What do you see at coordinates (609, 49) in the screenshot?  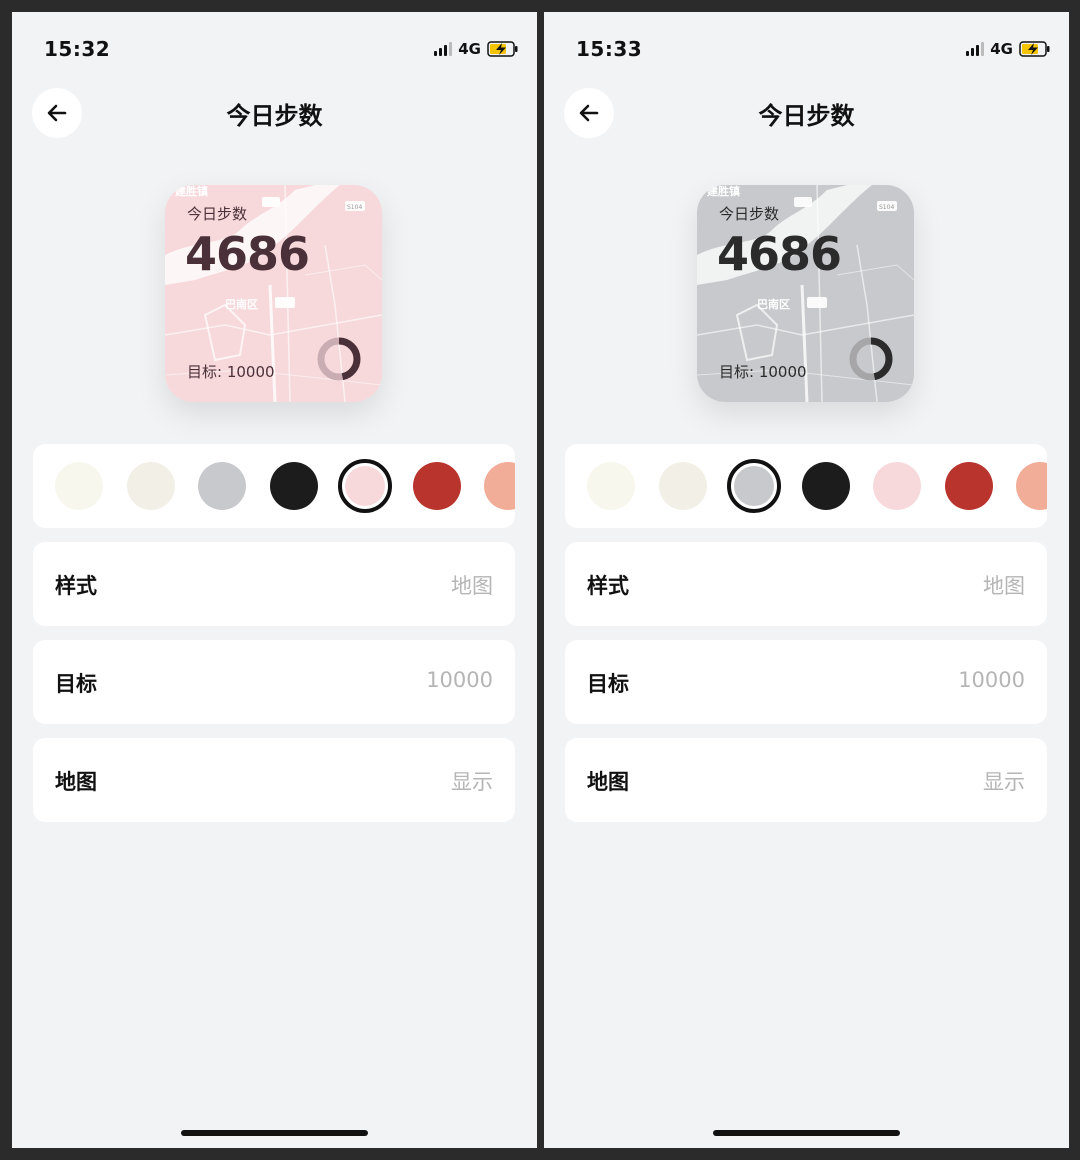 I see `status-time: 15:33` at bounding box center [609, 49].